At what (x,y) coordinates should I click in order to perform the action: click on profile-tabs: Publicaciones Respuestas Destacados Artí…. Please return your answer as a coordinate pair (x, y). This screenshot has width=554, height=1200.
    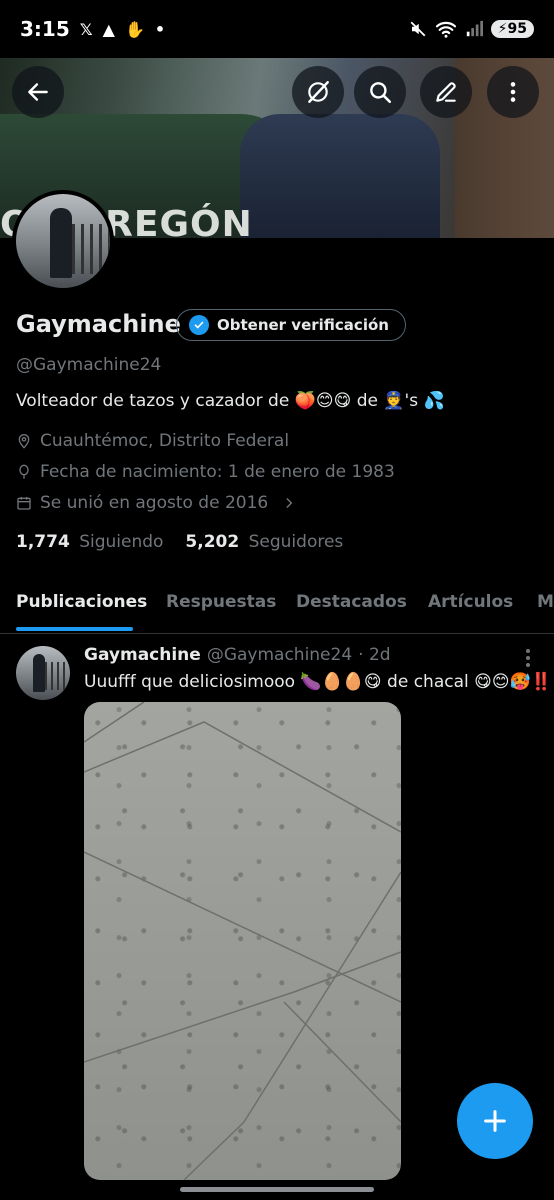
    Looking at the image, I should click on (277, 609).